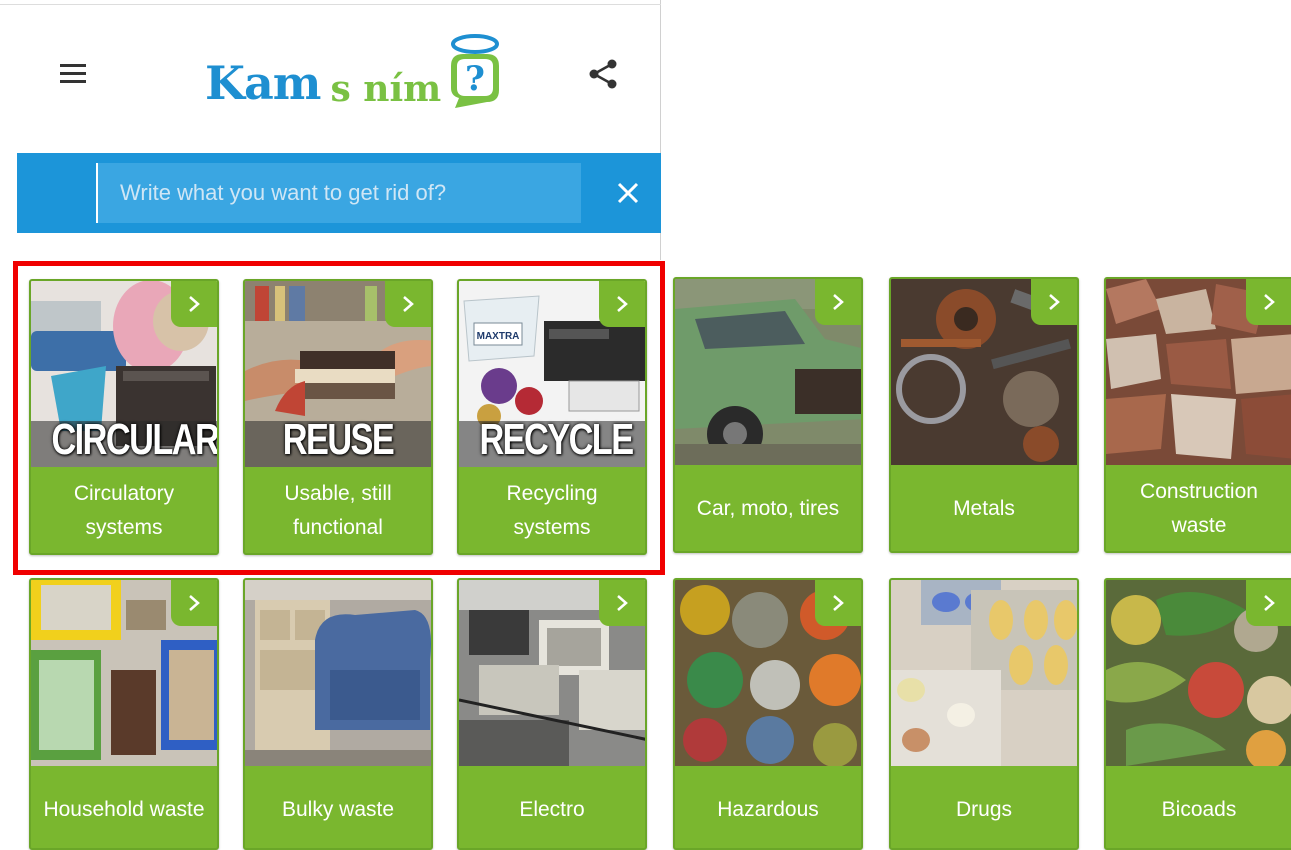 The width and height of the screenshot is (1291, 850). Describe the element at coordinates (74, 74) in the screenshot. I see `menu-icon` at that location.